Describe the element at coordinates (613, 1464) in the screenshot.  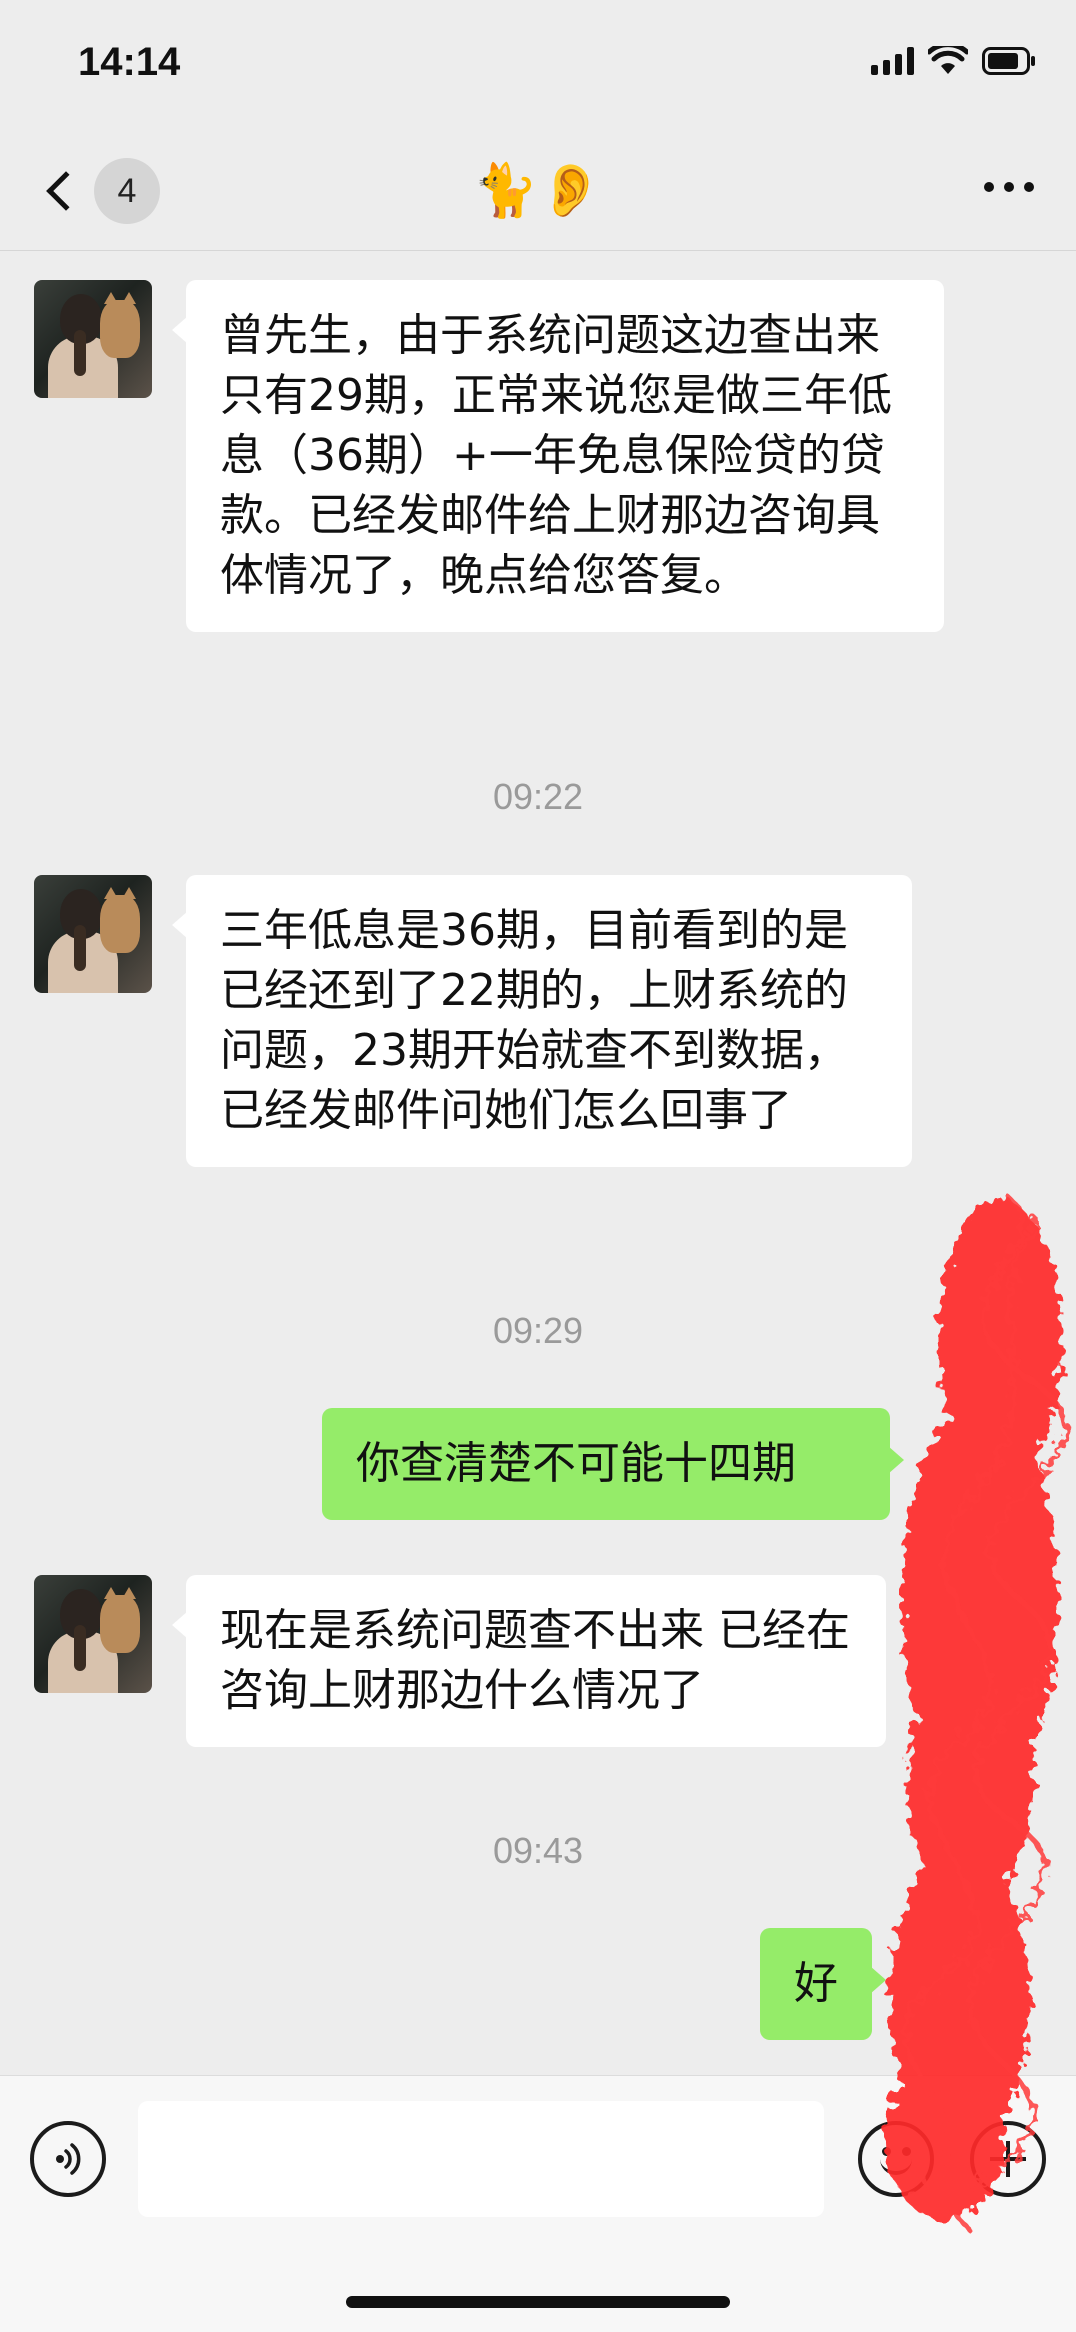
I see `message-bubble-outgoing: 你查清楚不可能十四期` at that location.